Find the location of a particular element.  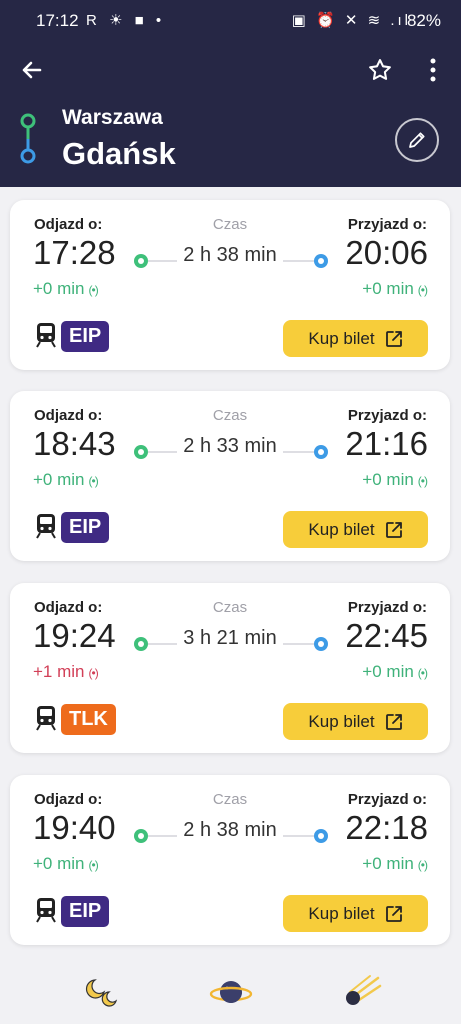

departure-delay-value: +1 min is located at coordinates (59, 671).